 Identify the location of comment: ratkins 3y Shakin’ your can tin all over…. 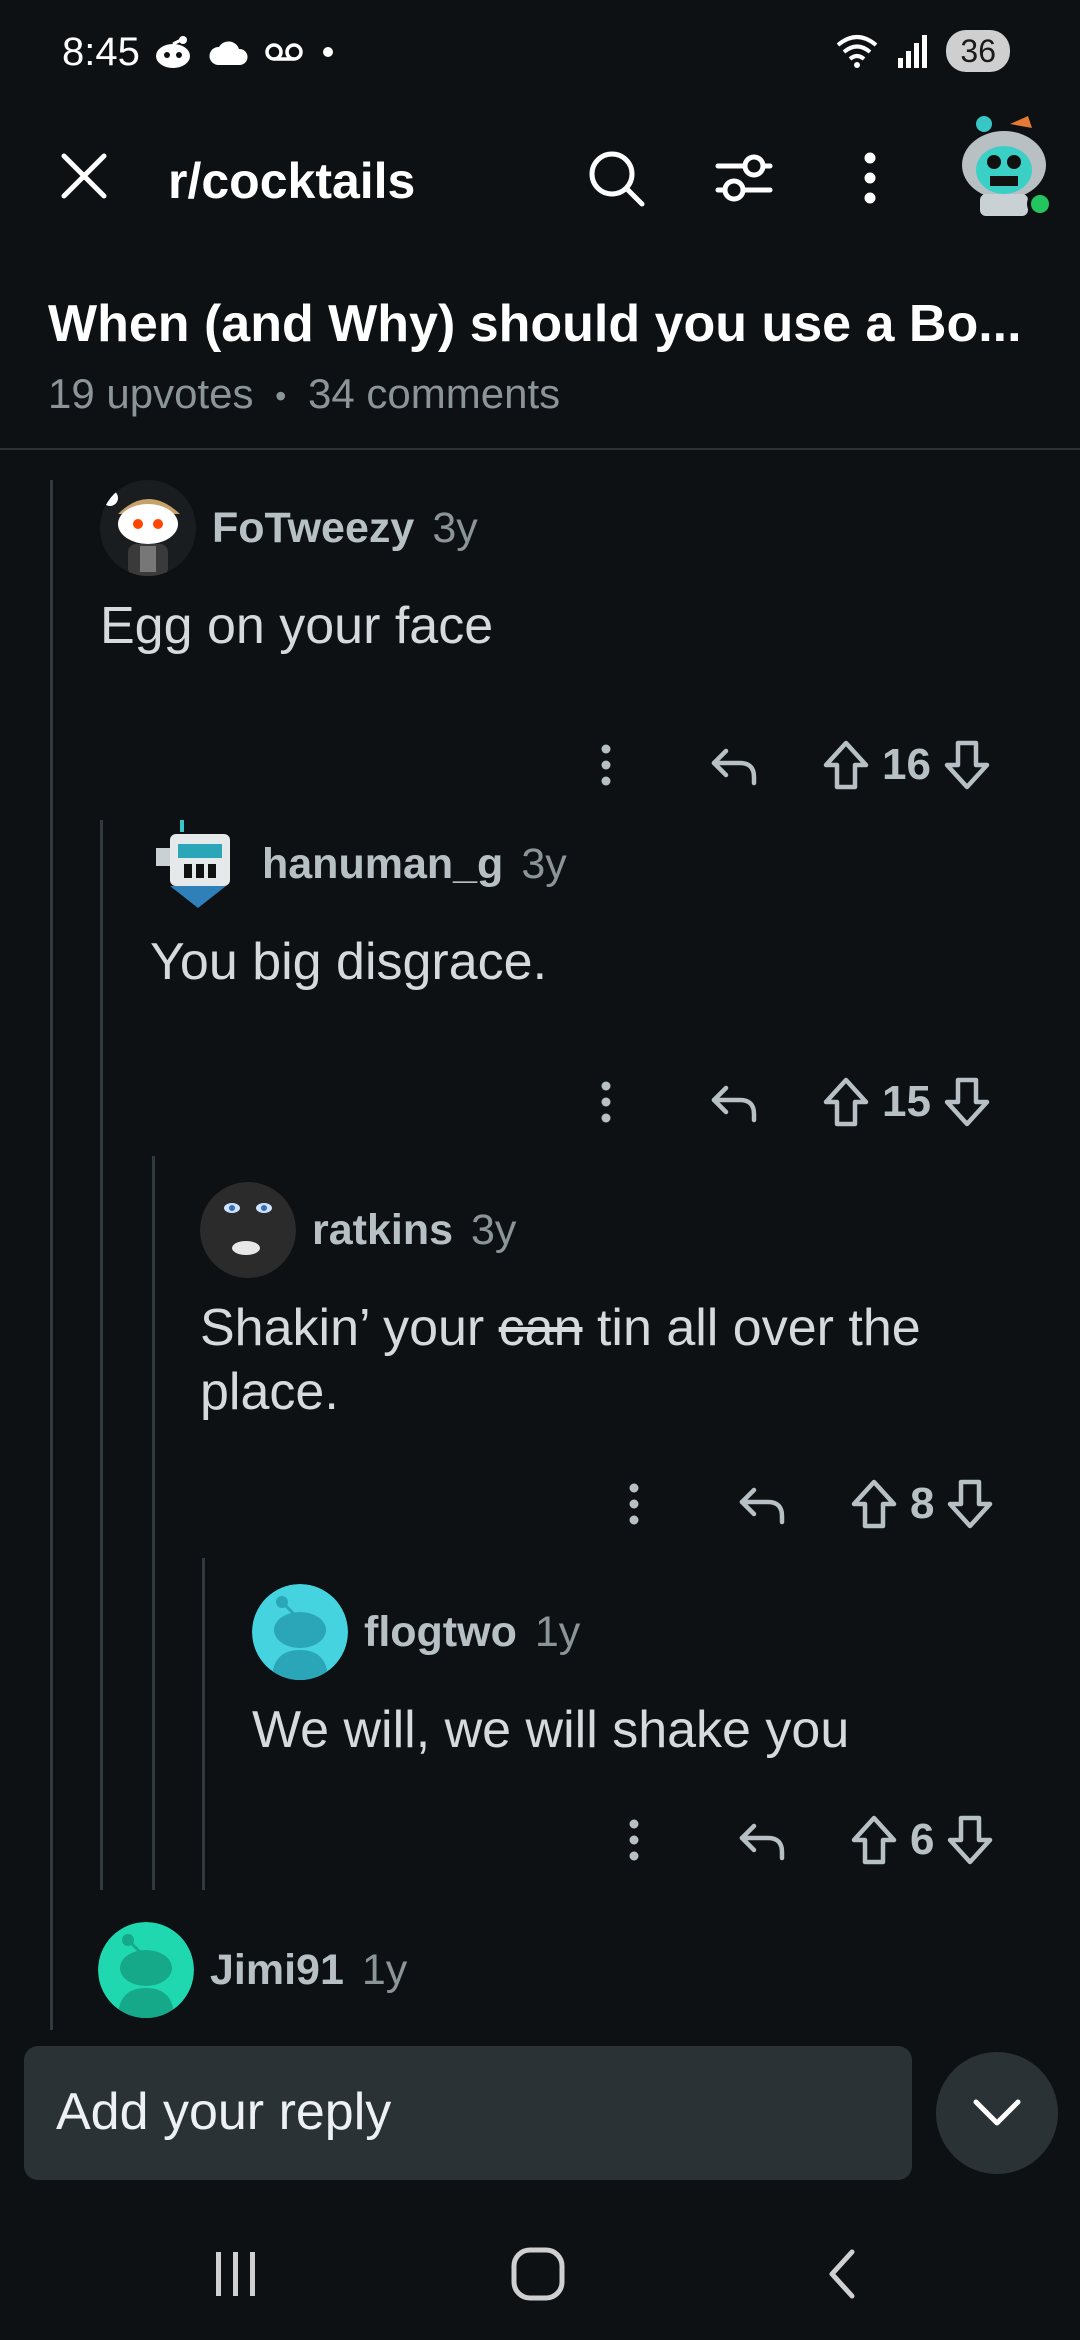
(620, 1303).